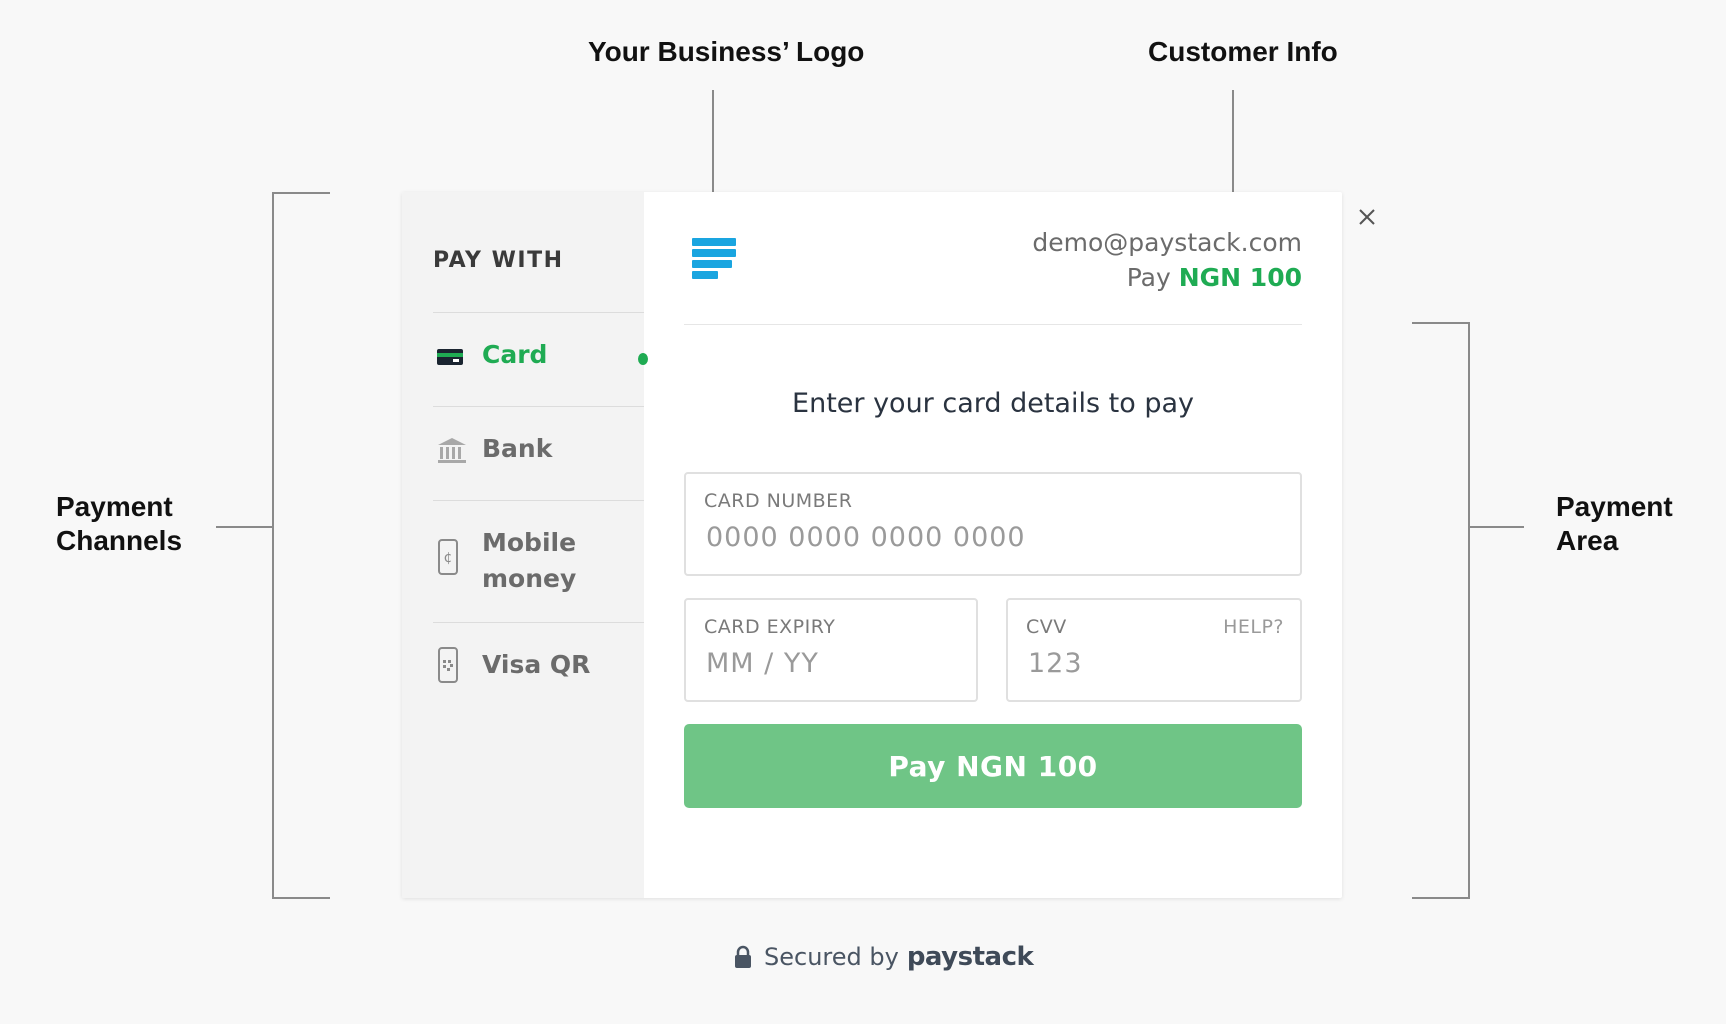 This screenshot has height=1024, width=1726. I want to click on card-expiry-placeholder: MM / YY, so click(762, 663).